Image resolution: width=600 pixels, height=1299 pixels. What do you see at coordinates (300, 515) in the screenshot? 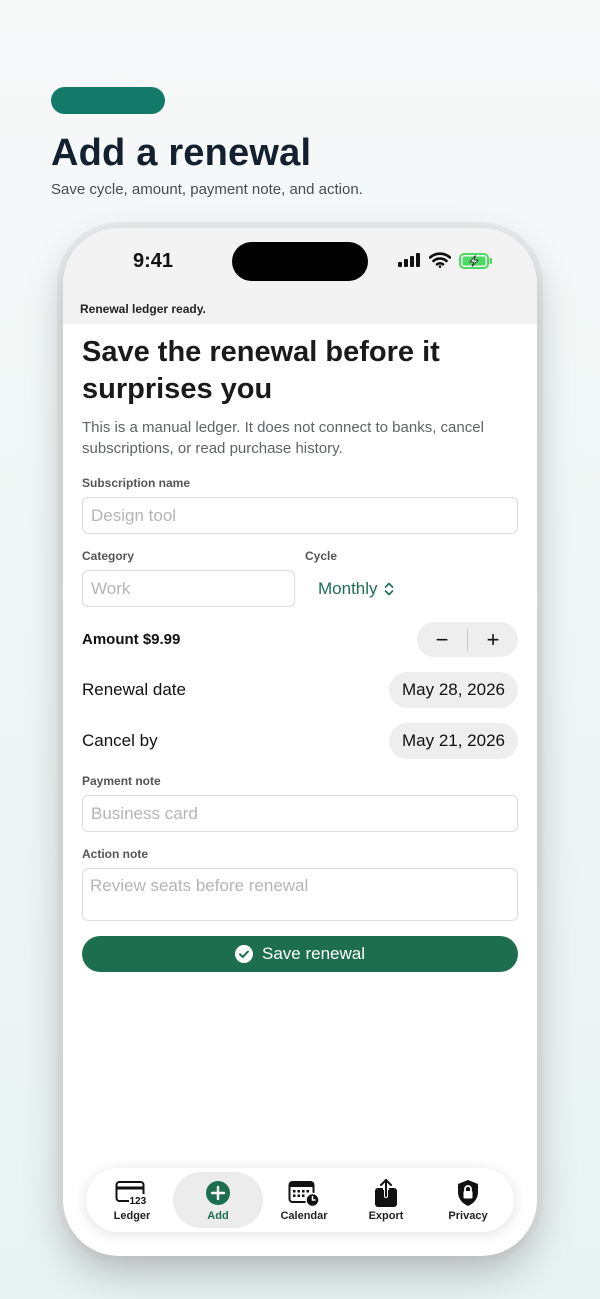
I see `subscription-name-input: Design tool` at bounding box center [300, 515].